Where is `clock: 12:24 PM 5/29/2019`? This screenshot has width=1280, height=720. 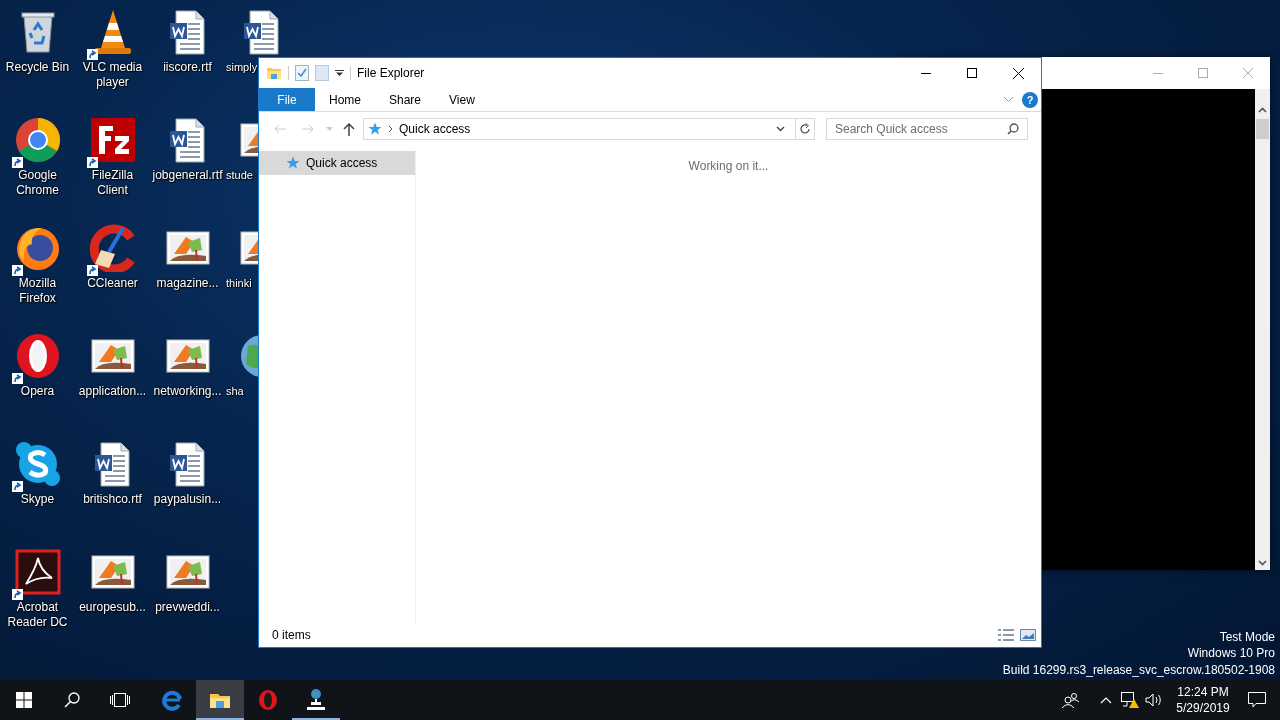 clock: 12:24 PM 5/29/2019 is located at coordinates (1203, 700).